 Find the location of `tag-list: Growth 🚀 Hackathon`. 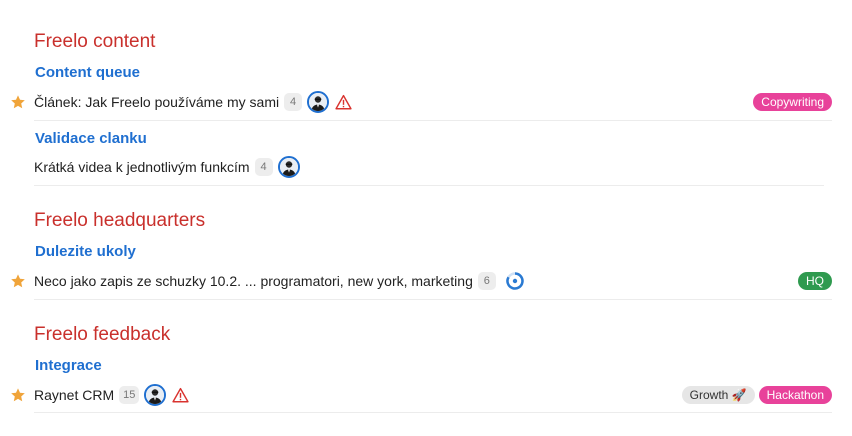

tag-list: Growth 🚀 Hackathon is located at coordinates (756, 395).